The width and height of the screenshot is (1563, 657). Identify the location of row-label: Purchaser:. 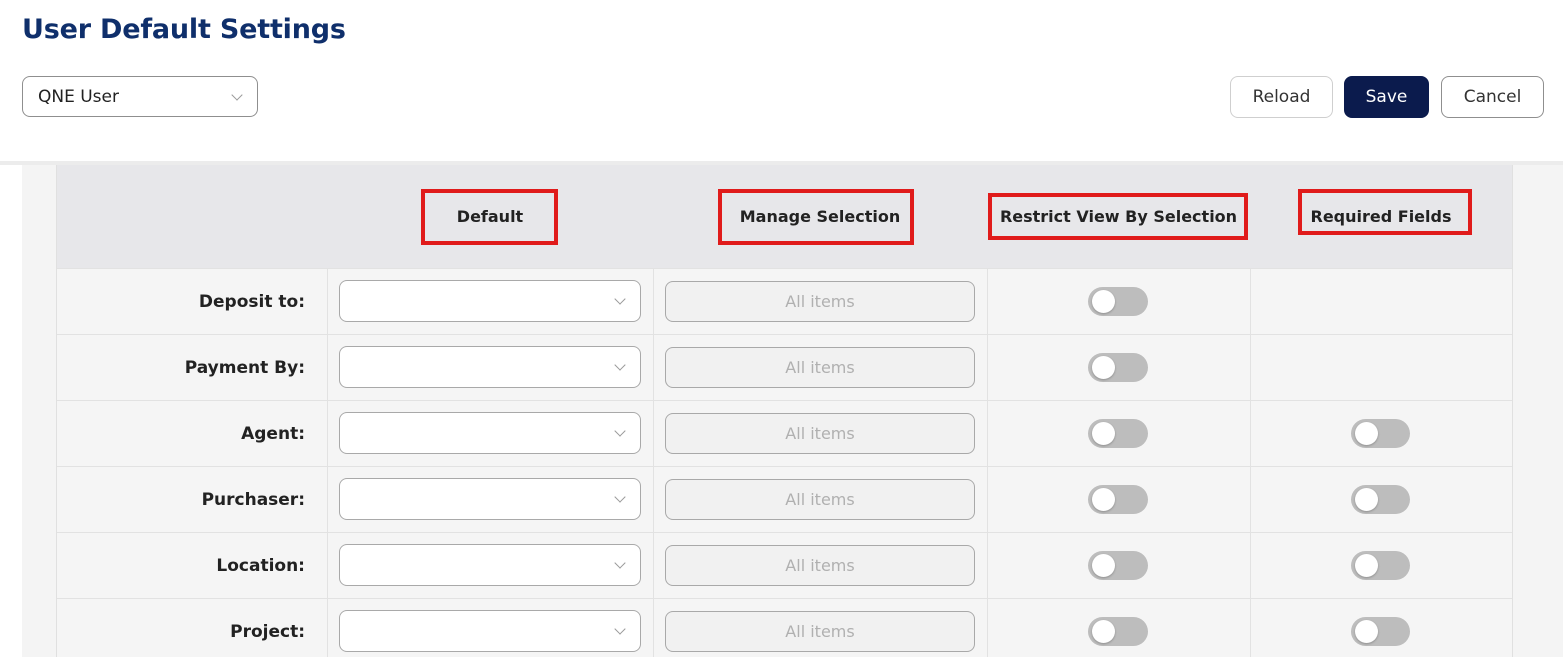
(253, 499).